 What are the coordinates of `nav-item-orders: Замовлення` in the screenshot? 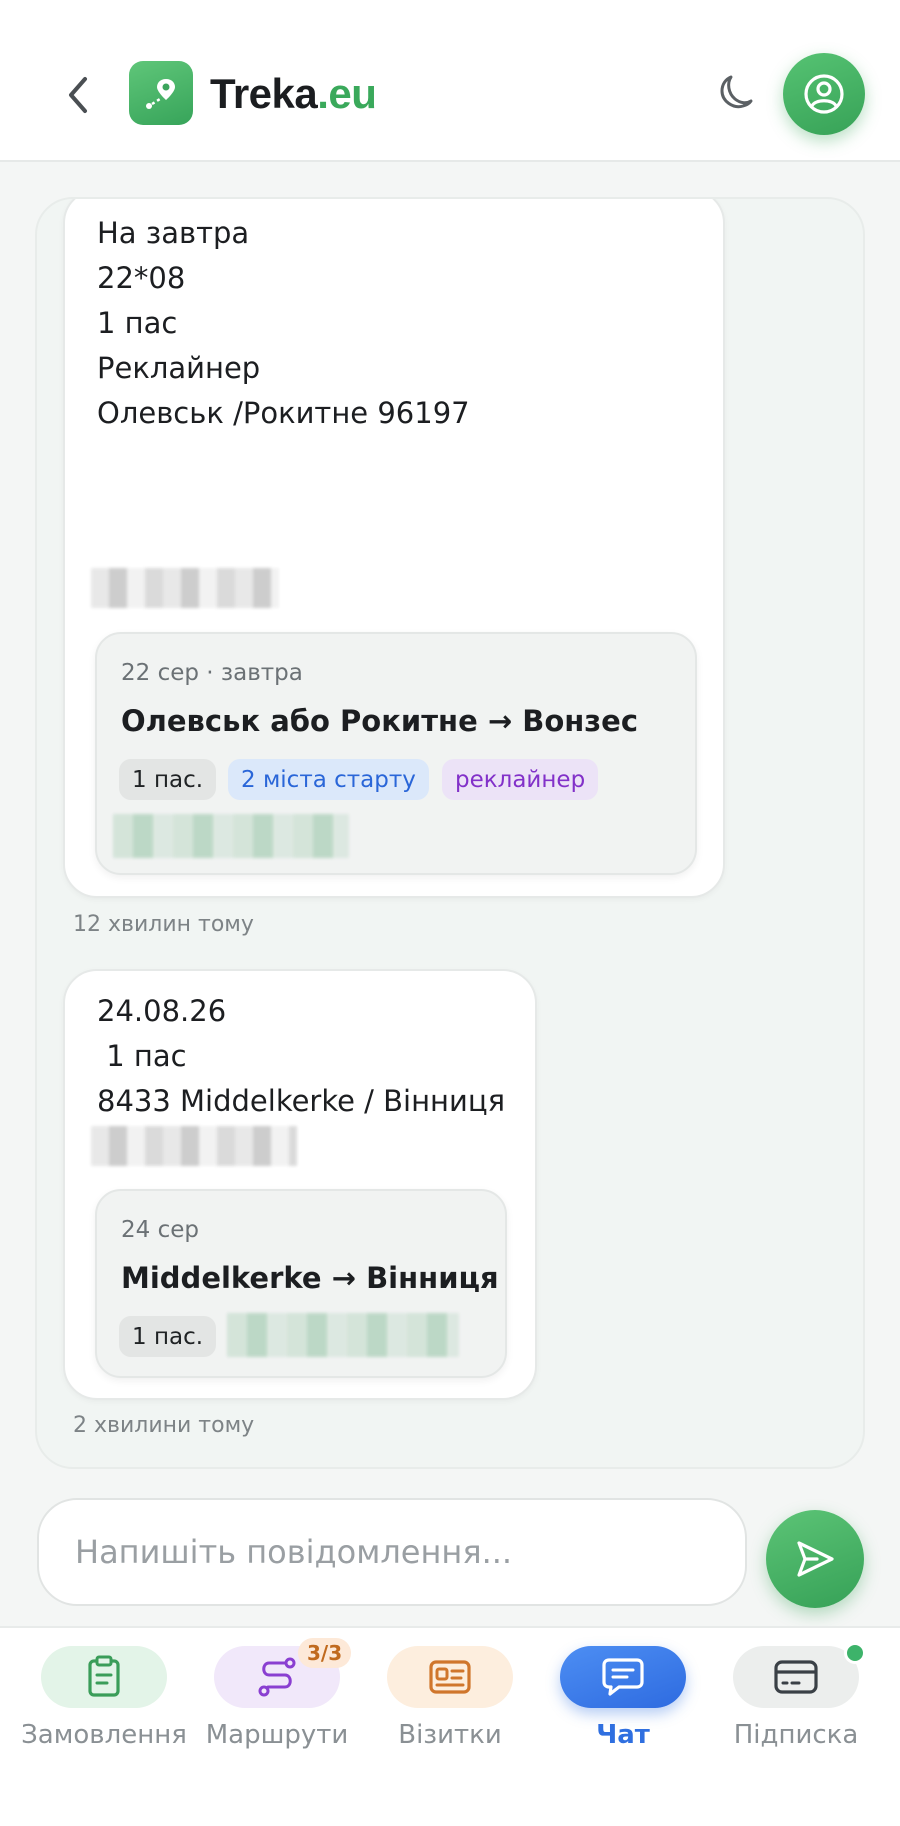 It's located at (104, 1698).